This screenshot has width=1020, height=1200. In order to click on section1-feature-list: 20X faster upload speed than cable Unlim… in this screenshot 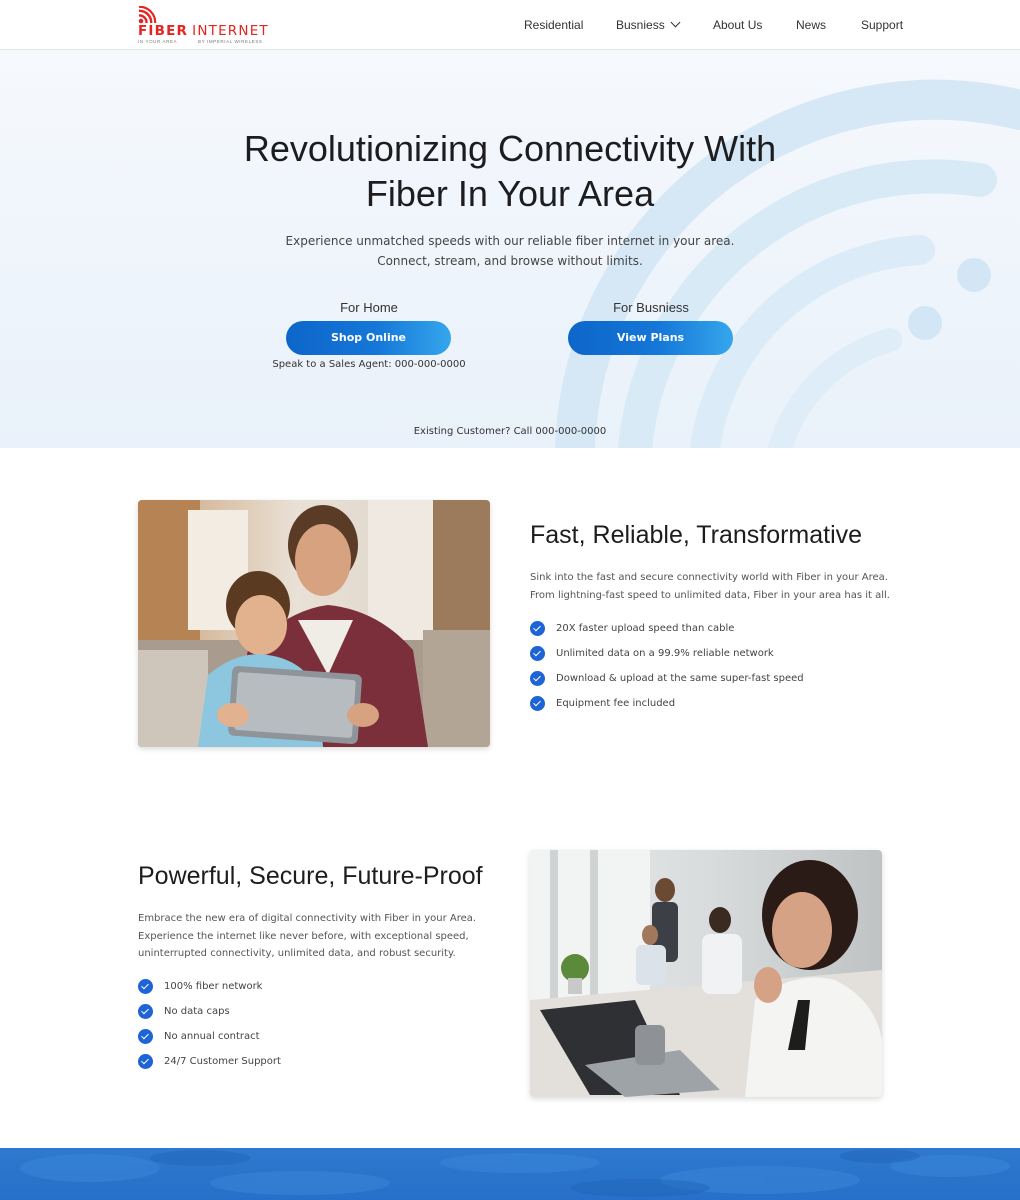, I will do `click(667, 666)`.